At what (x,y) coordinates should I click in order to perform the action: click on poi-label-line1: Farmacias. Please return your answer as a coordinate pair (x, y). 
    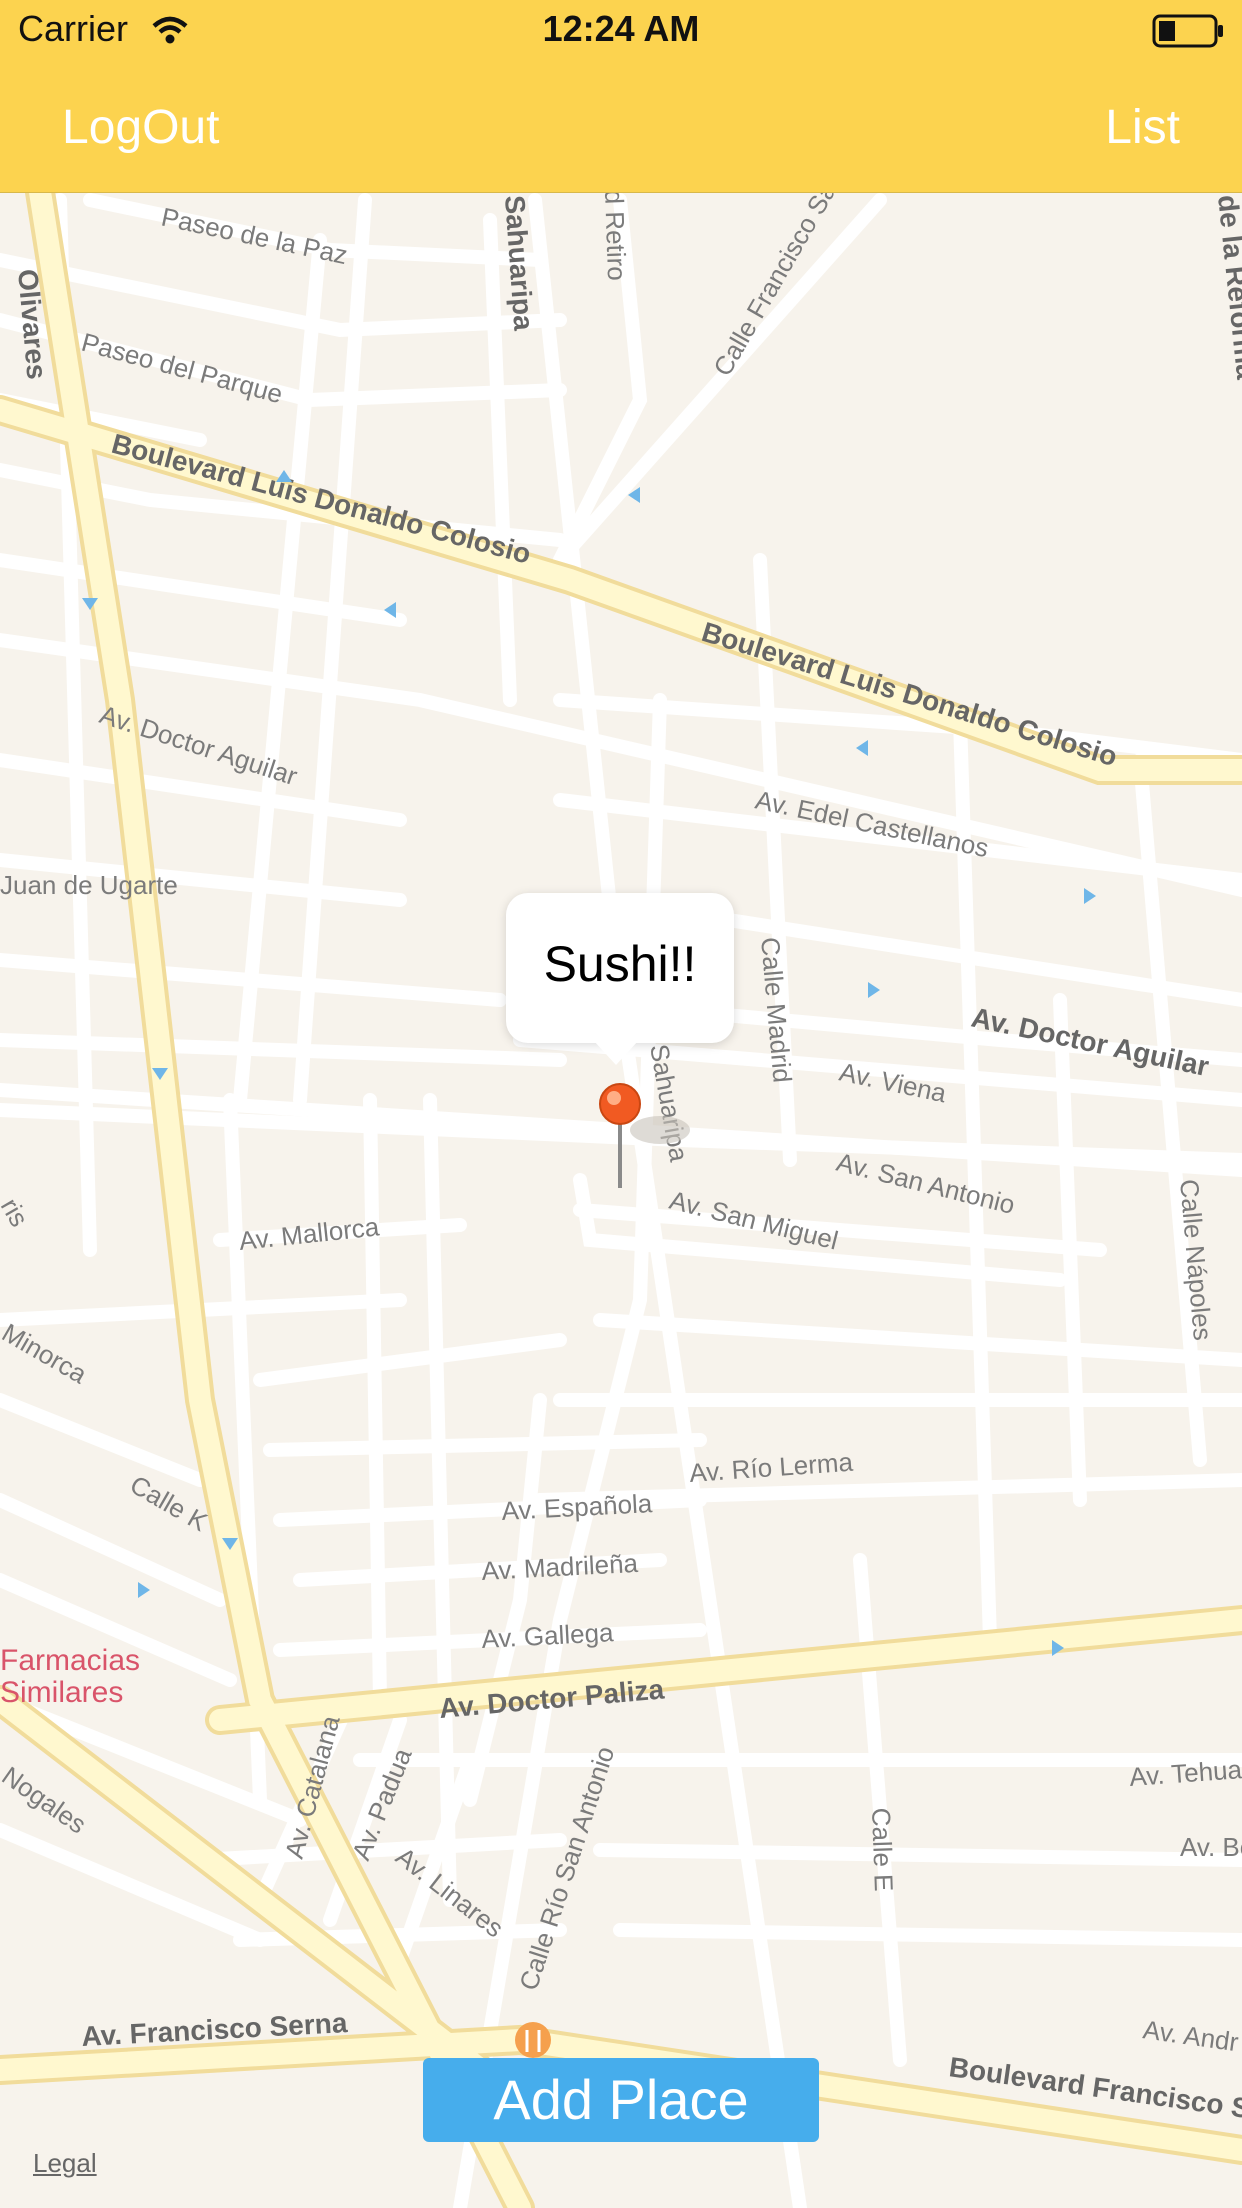
    Looking at the image, I should click on (70, 1660).